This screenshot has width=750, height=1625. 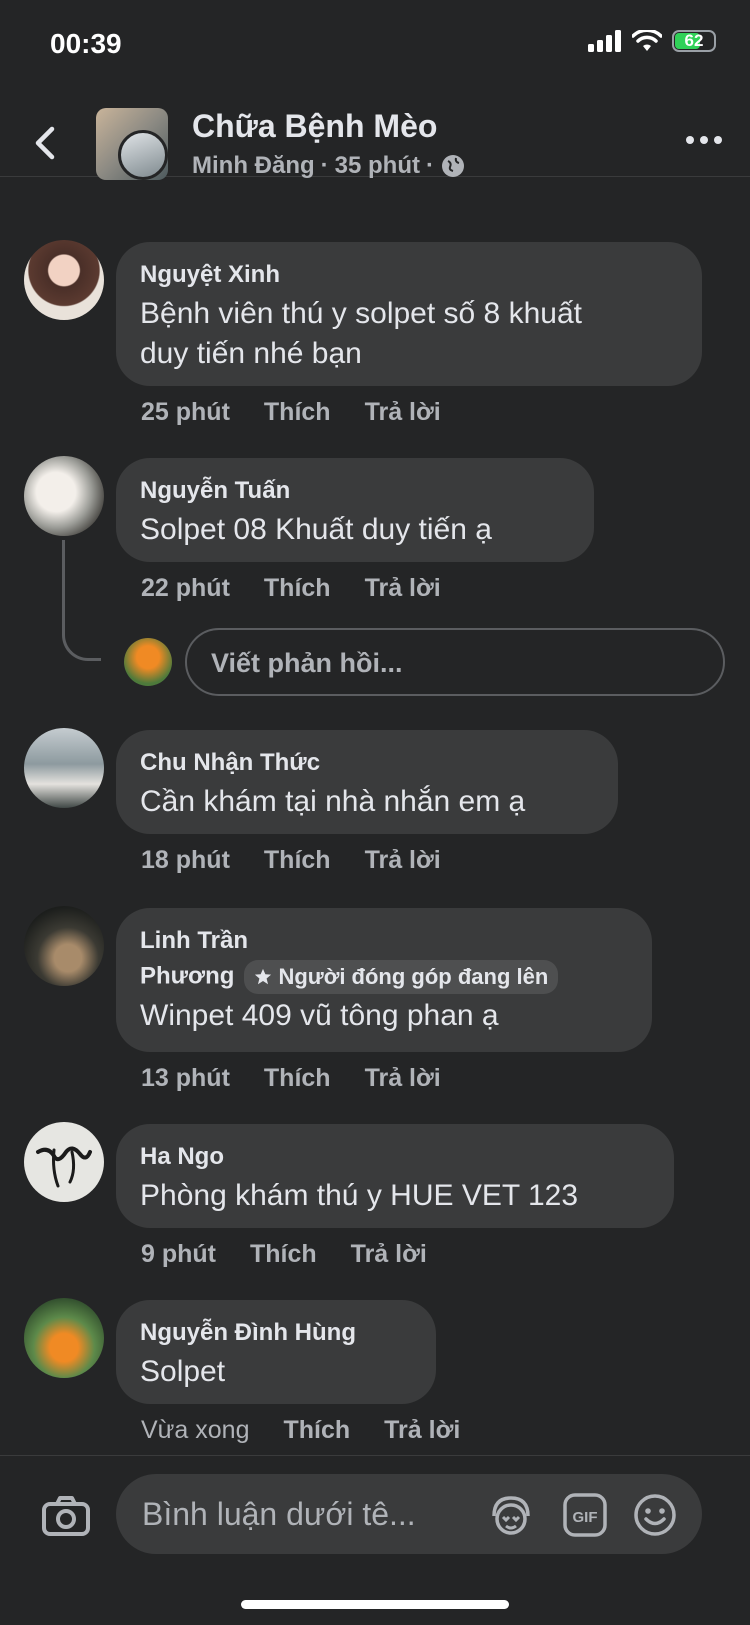 I want to click on home-indicator, so click(x=375, y=1604).